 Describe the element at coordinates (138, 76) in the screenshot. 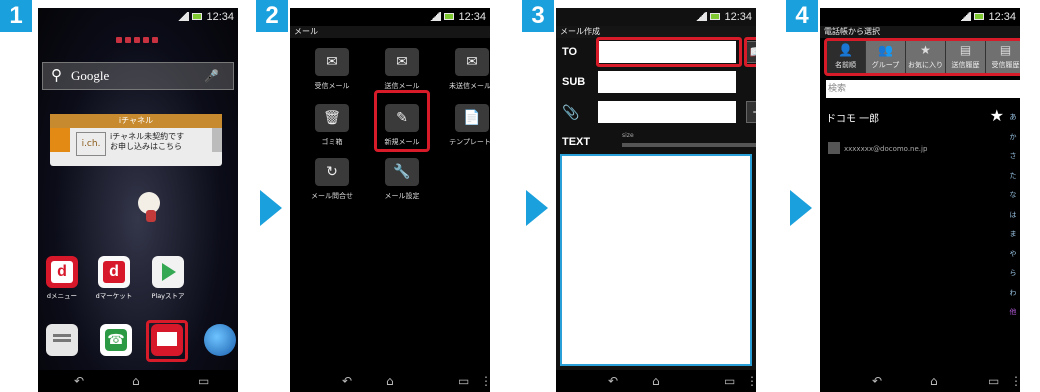

I see `google-search-bar: ⚲ Google 🎤` at that location.